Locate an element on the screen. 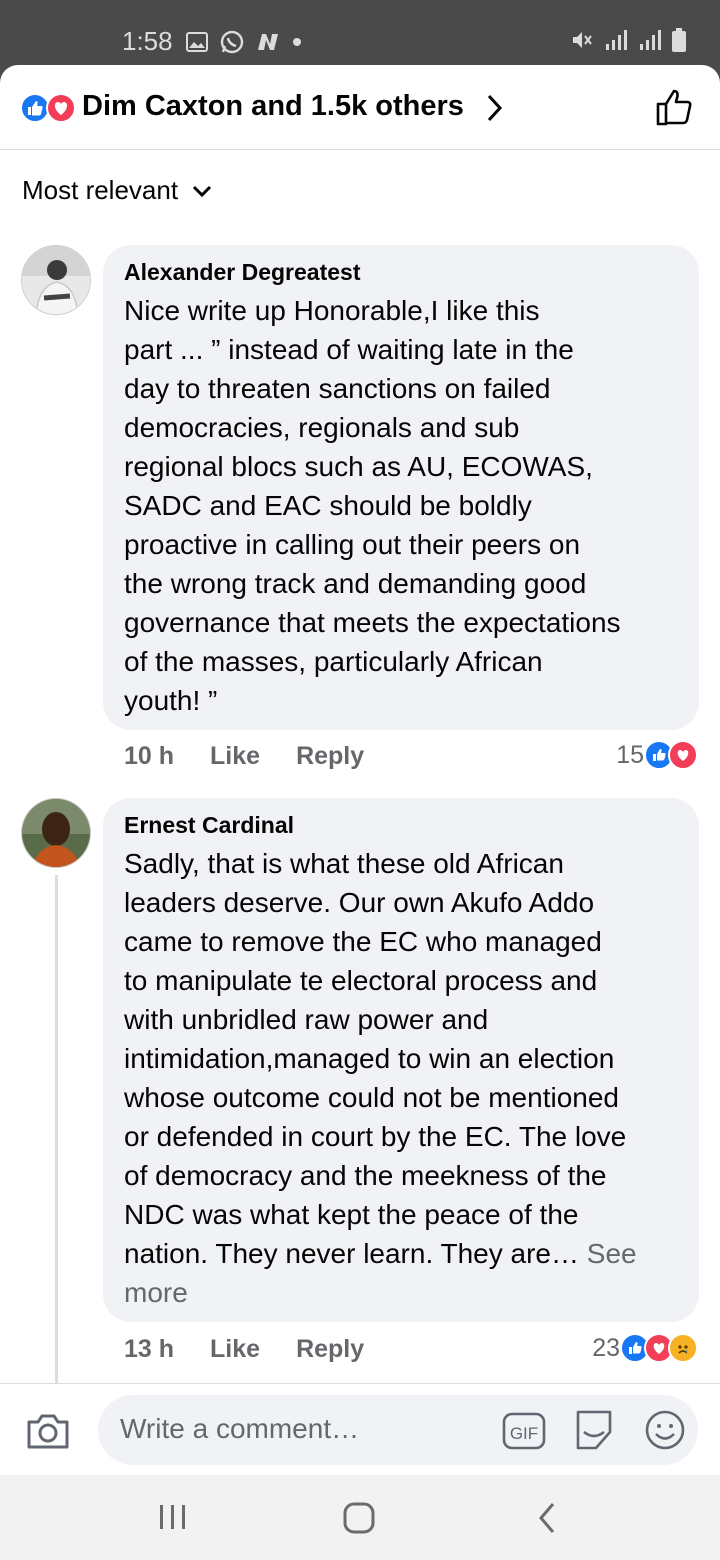 The height and width of the screenshot is (1560, 720). status-notification-icons is located at coordinates (244, 42).